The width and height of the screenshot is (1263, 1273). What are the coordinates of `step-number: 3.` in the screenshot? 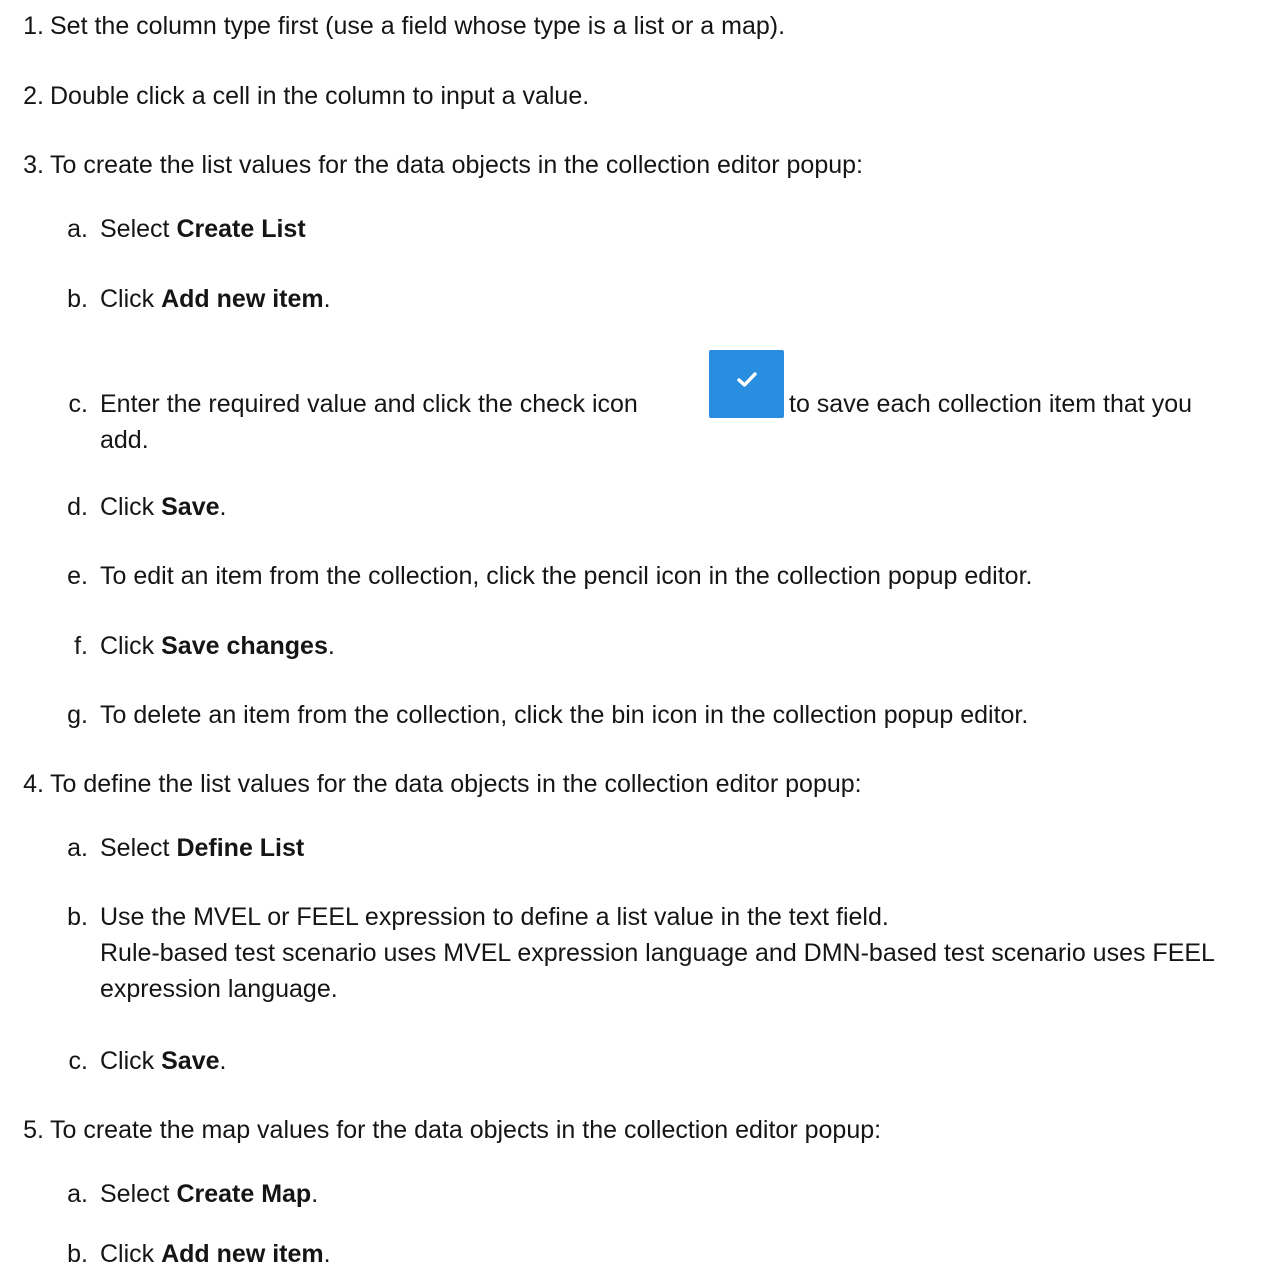 It's located at (33, 165).